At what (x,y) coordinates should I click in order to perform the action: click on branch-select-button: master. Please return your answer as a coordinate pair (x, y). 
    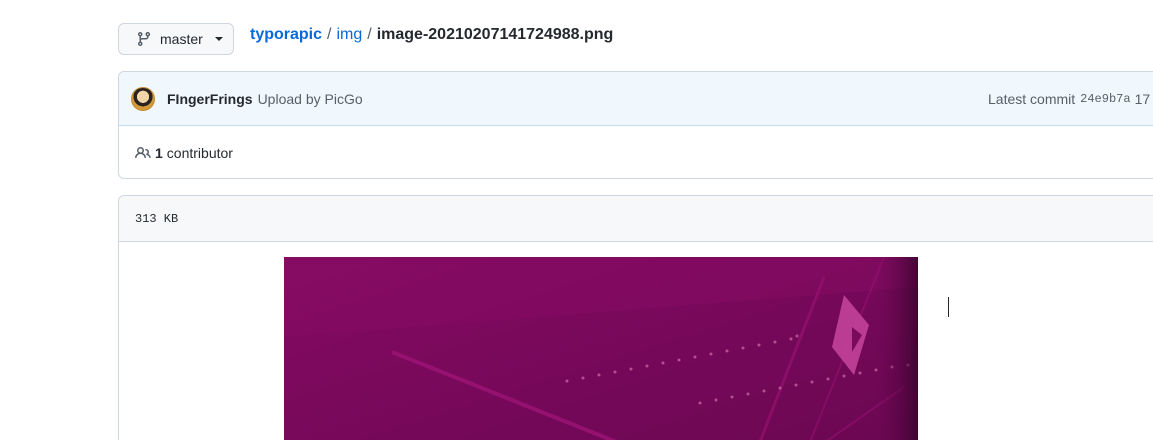
    Looking at the image, I should click on (176, 39).